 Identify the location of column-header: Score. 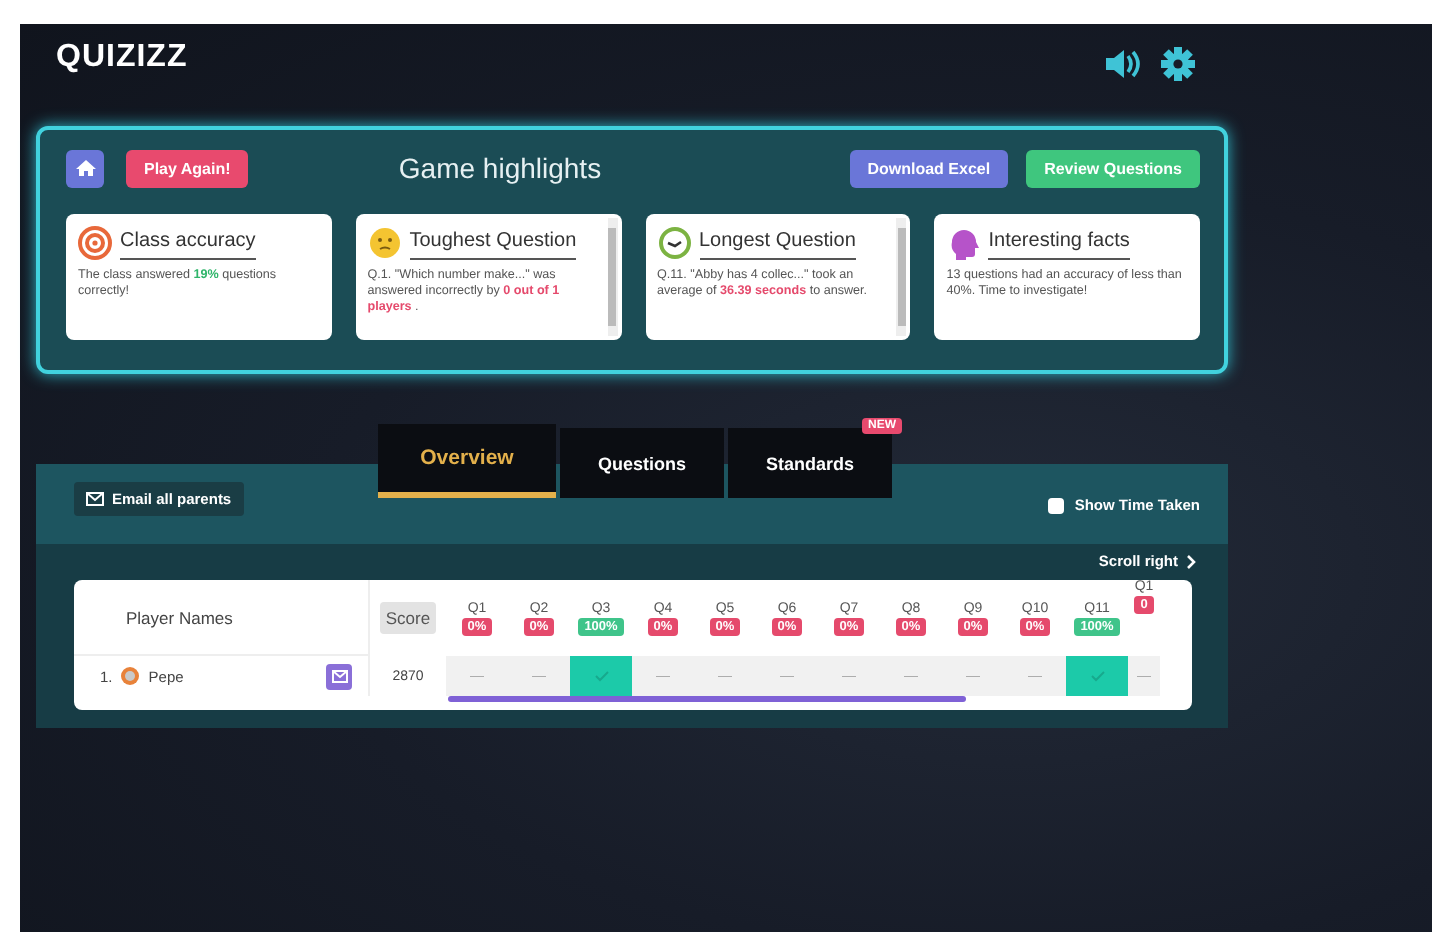
(408, 618).